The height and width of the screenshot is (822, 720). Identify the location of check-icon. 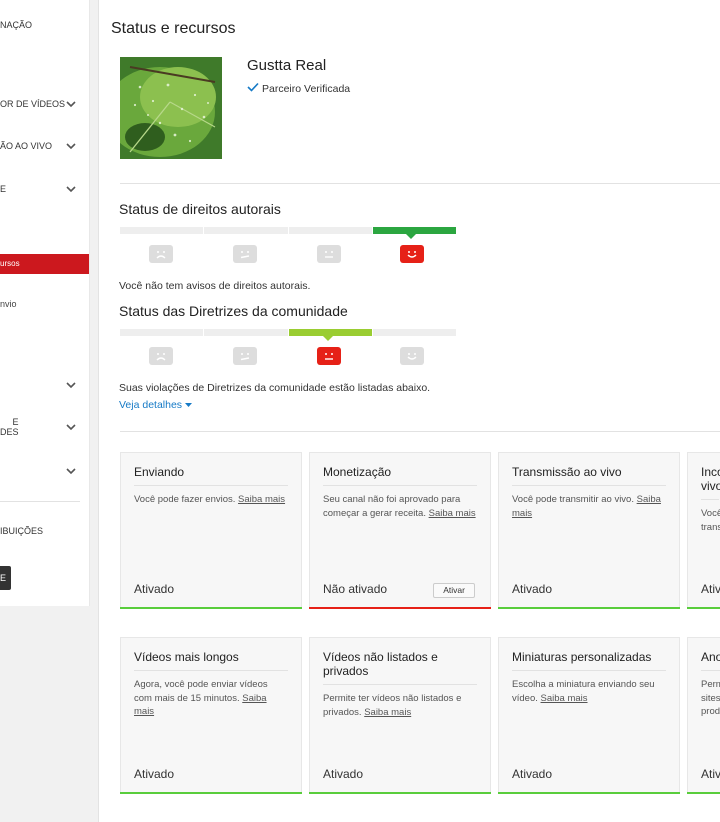
(253, 88).